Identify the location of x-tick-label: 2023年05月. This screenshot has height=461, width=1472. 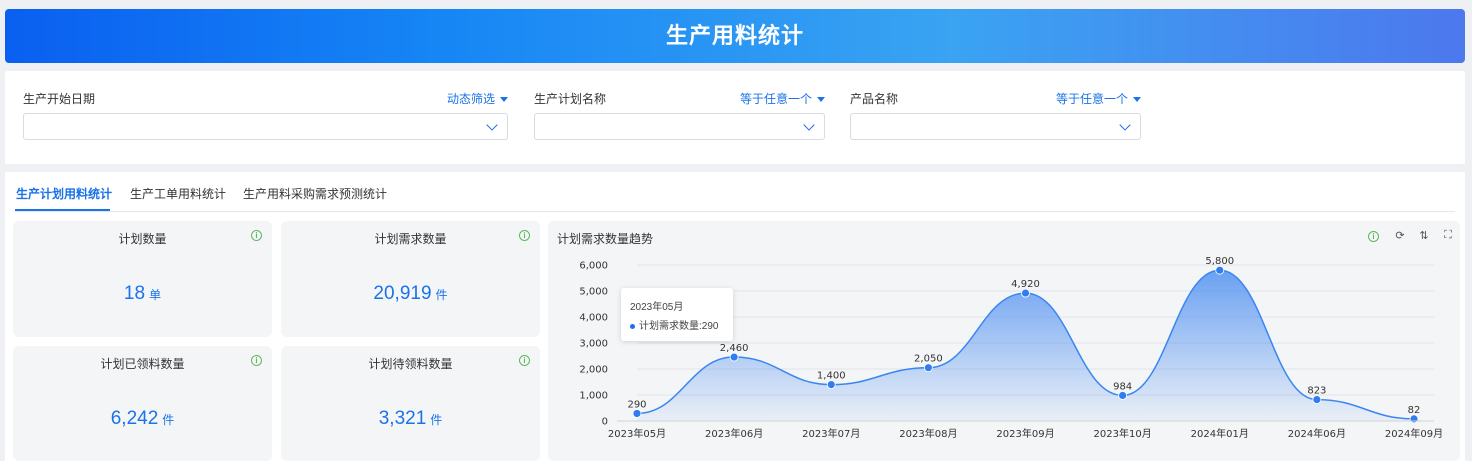
(637, 433).